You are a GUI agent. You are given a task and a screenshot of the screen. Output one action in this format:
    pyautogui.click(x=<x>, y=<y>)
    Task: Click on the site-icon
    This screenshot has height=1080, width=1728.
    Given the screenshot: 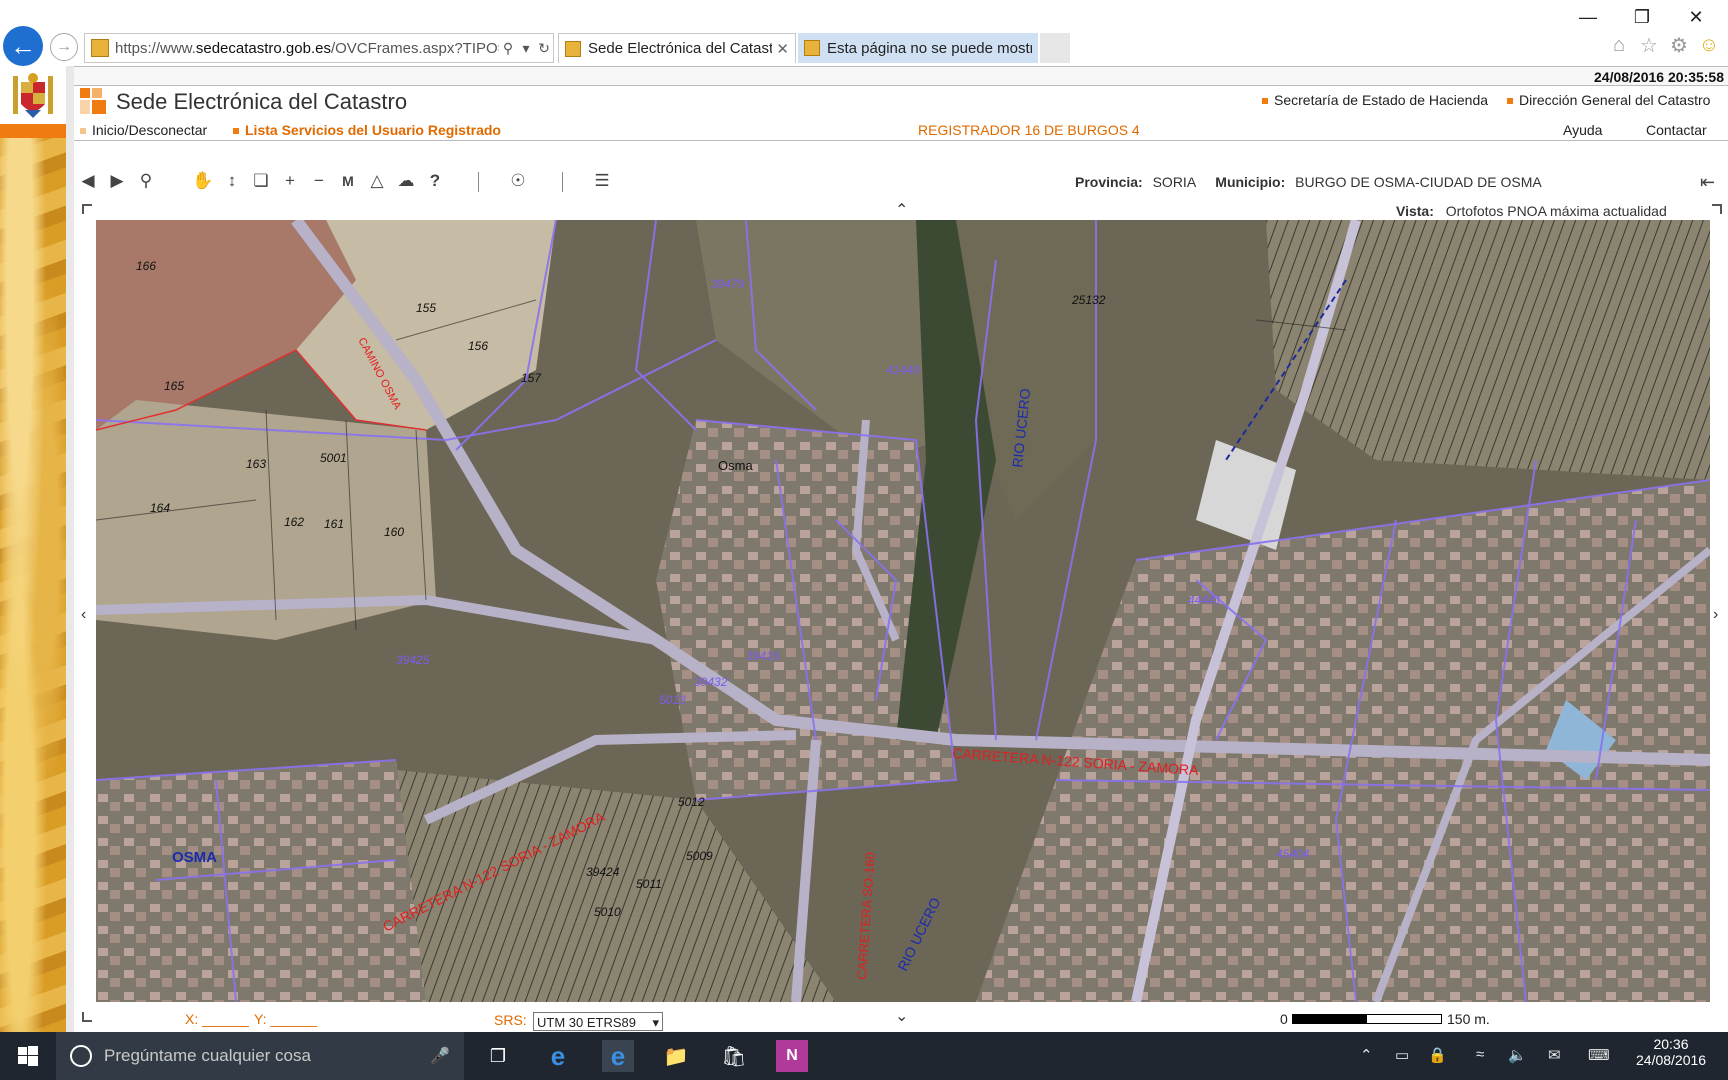 What is the action you would take?
    pyautogui.click(x=100, y=48)
    